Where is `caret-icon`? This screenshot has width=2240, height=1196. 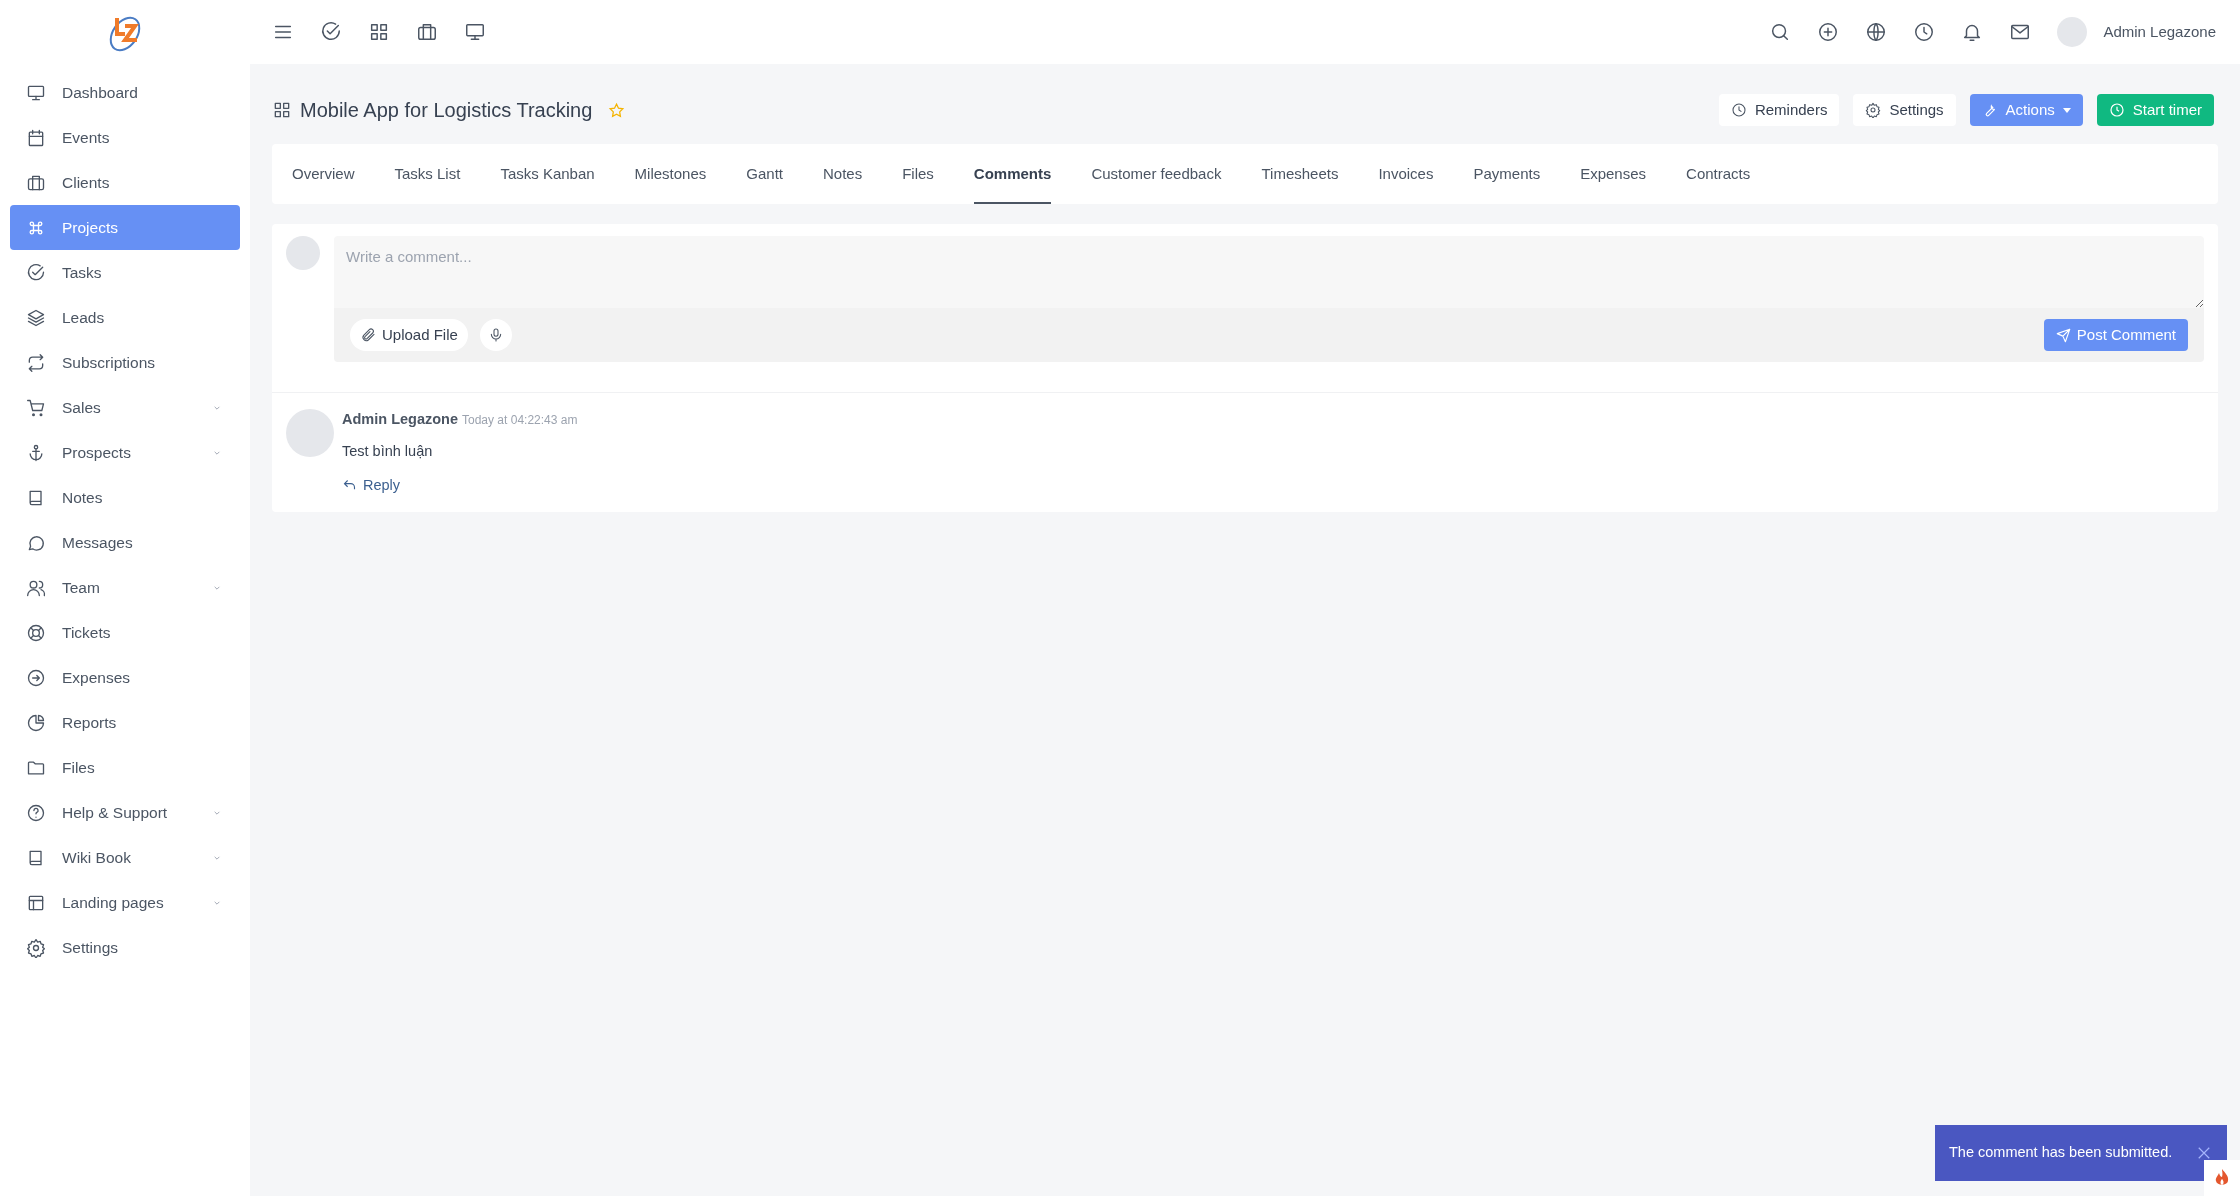
caret-icon is located at coordinates (2066, 110).